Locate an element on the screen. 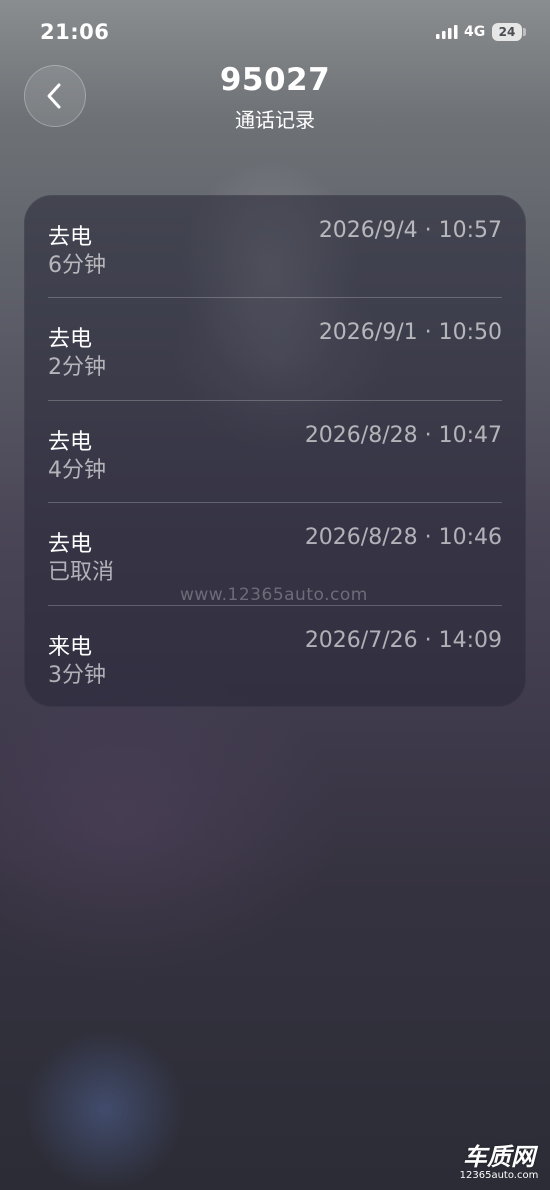  battery-nub is located at coordinates (524, 32).